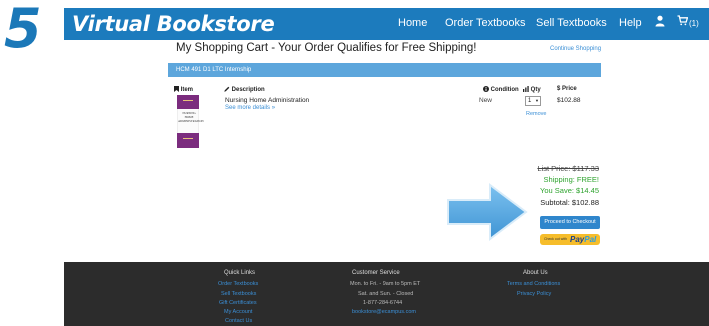  Describe the element at coordinates (683, 22) in the screenshot. I see `cart-icon` at that location.